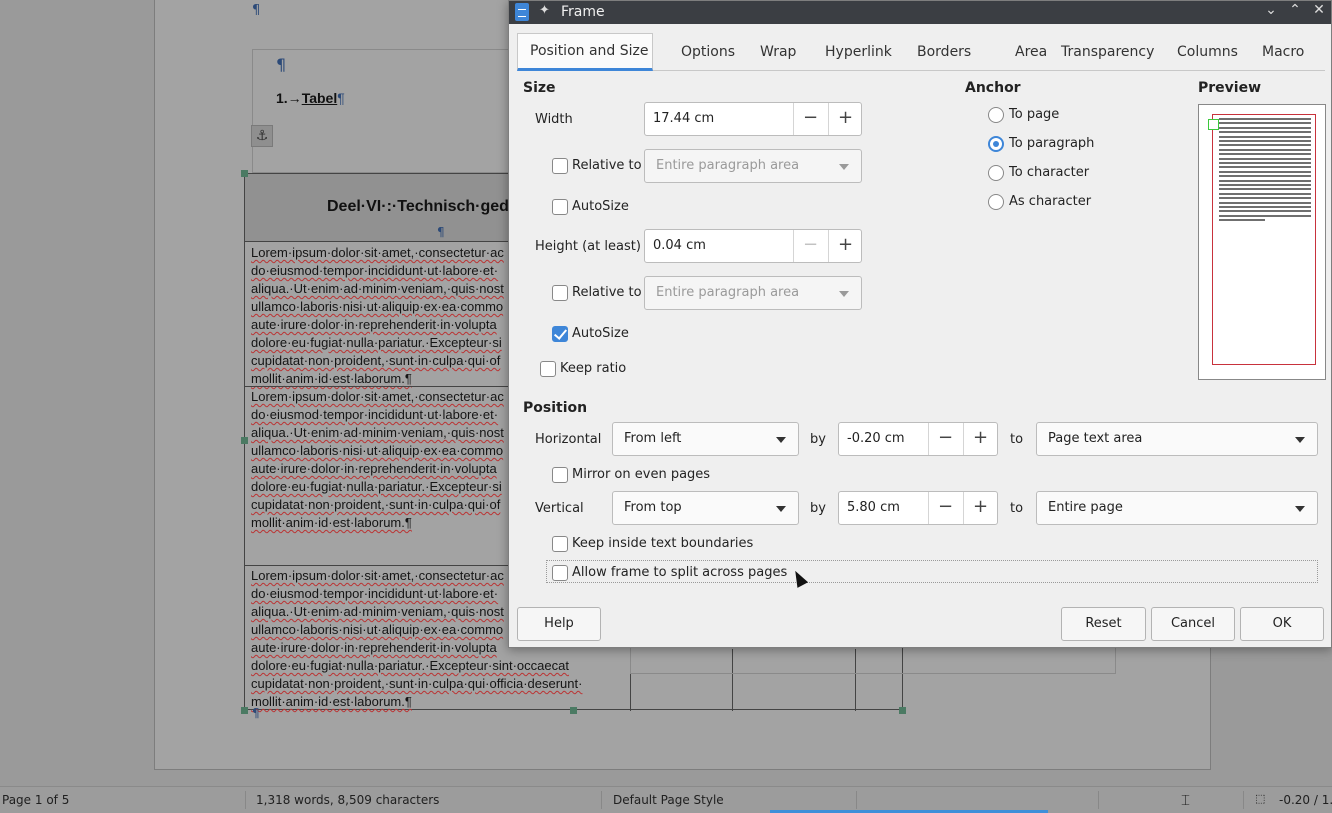  Describe the element at coordinates (876, 438) in the screenshot. I see `horizontal-by-value: -0.20 cm` at that location.